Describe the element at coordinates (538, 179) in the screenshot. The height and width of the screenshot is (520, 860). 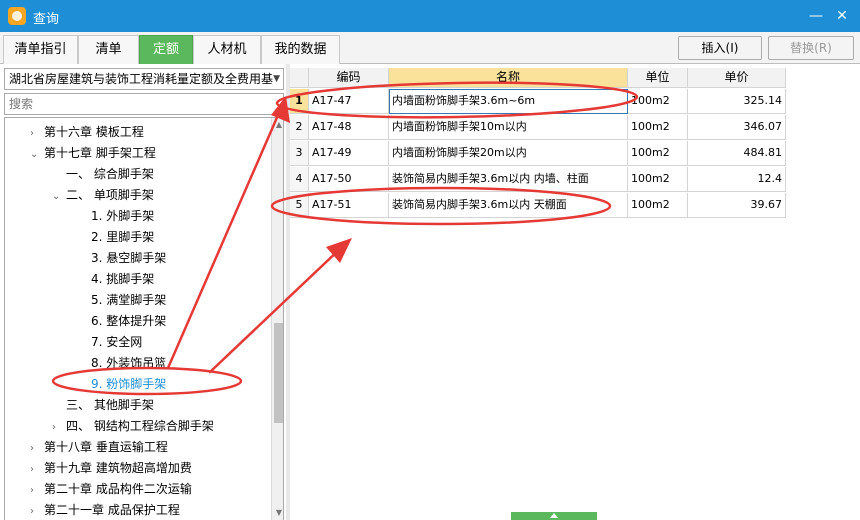
I see `table-row: 4 A17-50 装饰简易内脚手架3.6m以内 内墙、柱面 100m2 12.4` at that location.